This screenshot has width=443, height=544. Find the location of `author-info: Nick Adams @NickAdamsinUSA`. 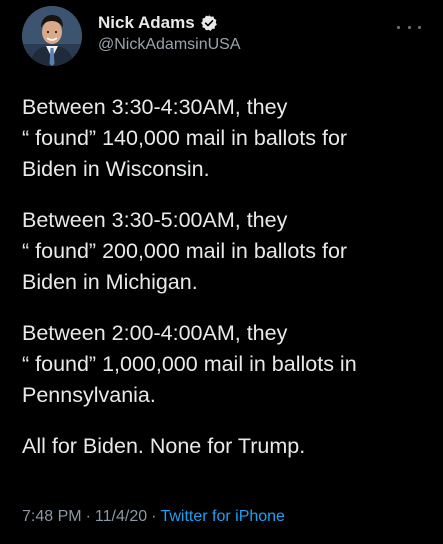

author-info: Nick Adams @NickAdamsinUSA is located at coordinates (169, 33).